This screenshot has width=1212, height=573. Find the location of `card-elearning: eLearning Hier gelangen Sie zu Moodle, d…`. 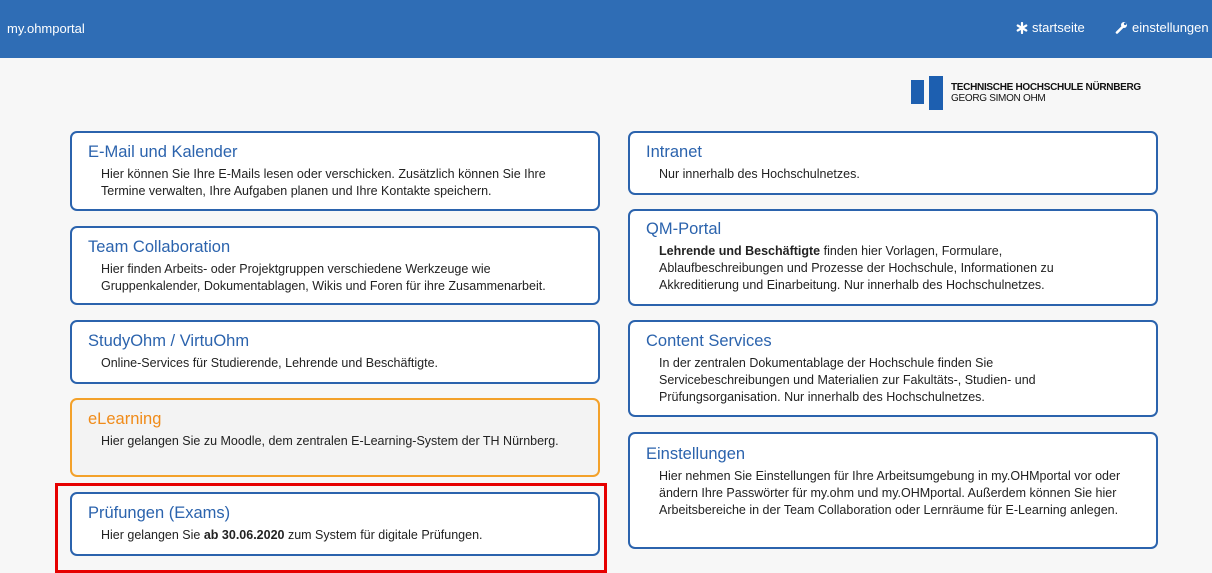

card-elearning: eLearning Hier gelangen Sie zu Moodle, d… is located at coordinates (335, 437).